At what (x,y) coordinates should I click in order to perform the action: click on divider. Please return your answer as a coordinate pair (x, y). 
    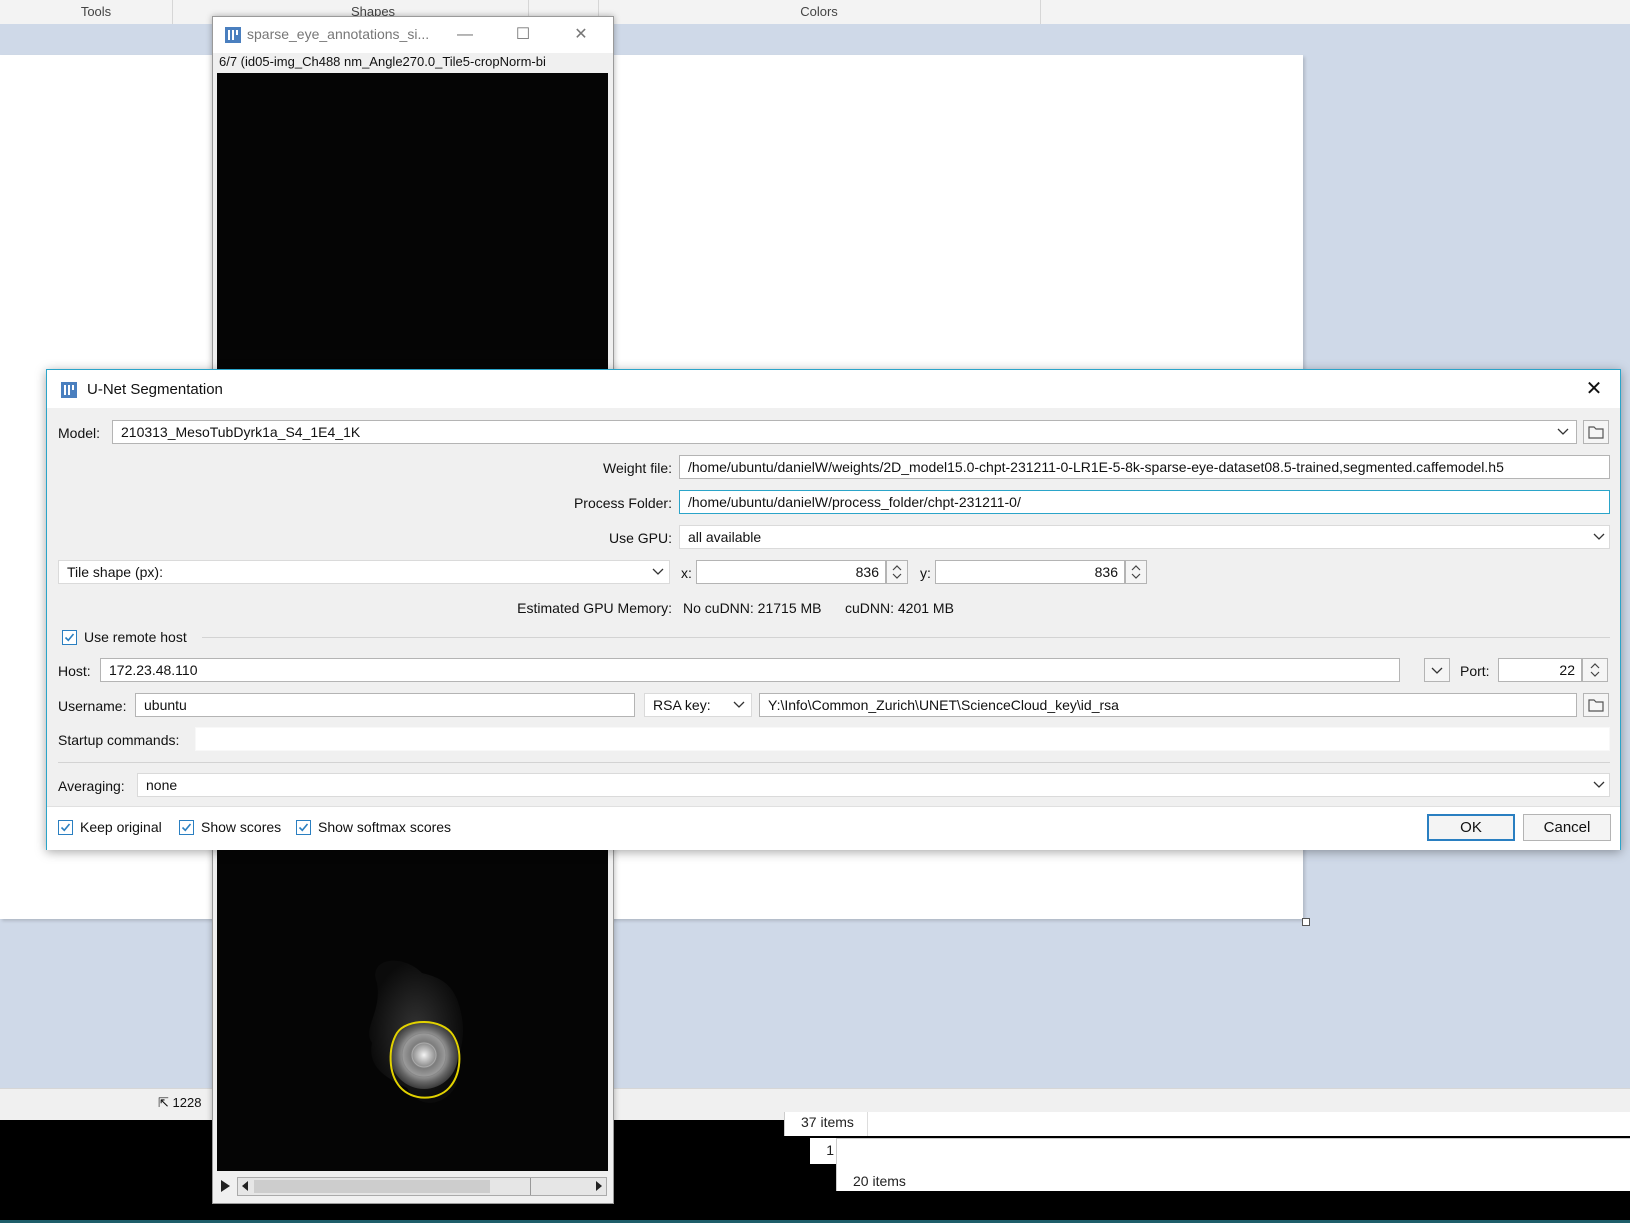
    Looking at the image, I should click on (867, 1124).